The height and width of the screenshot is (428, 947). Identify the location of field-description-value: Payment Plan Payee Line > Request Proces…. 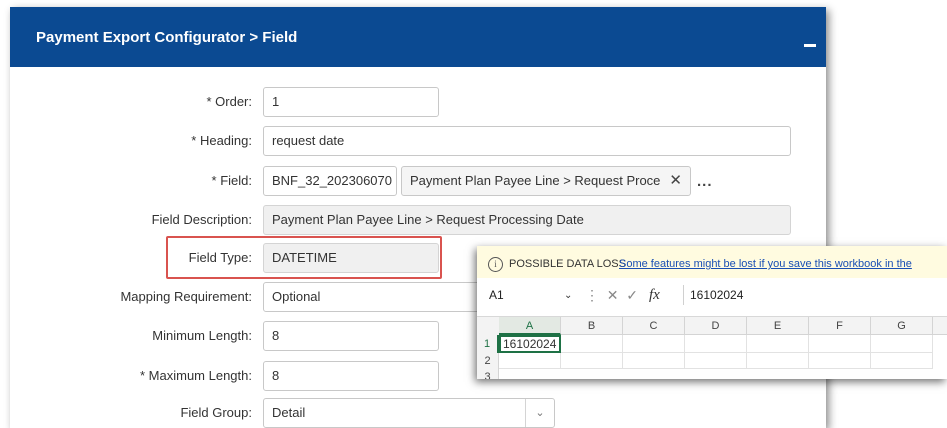
(527, 220).